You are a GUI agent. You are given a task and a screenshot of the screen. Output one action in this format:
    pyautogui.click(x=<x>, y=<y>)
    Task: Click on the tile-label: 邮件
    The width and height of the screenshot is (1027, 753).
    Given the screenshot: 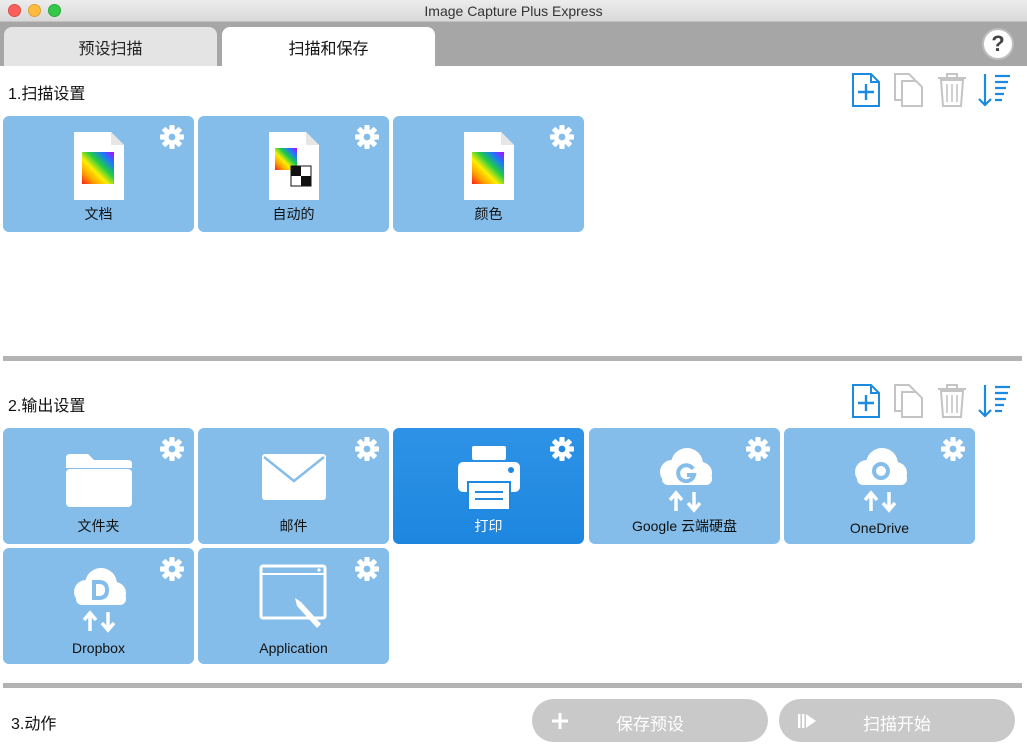 What is the action you would take?
    pyautogui.click(x=293, y=526)
    